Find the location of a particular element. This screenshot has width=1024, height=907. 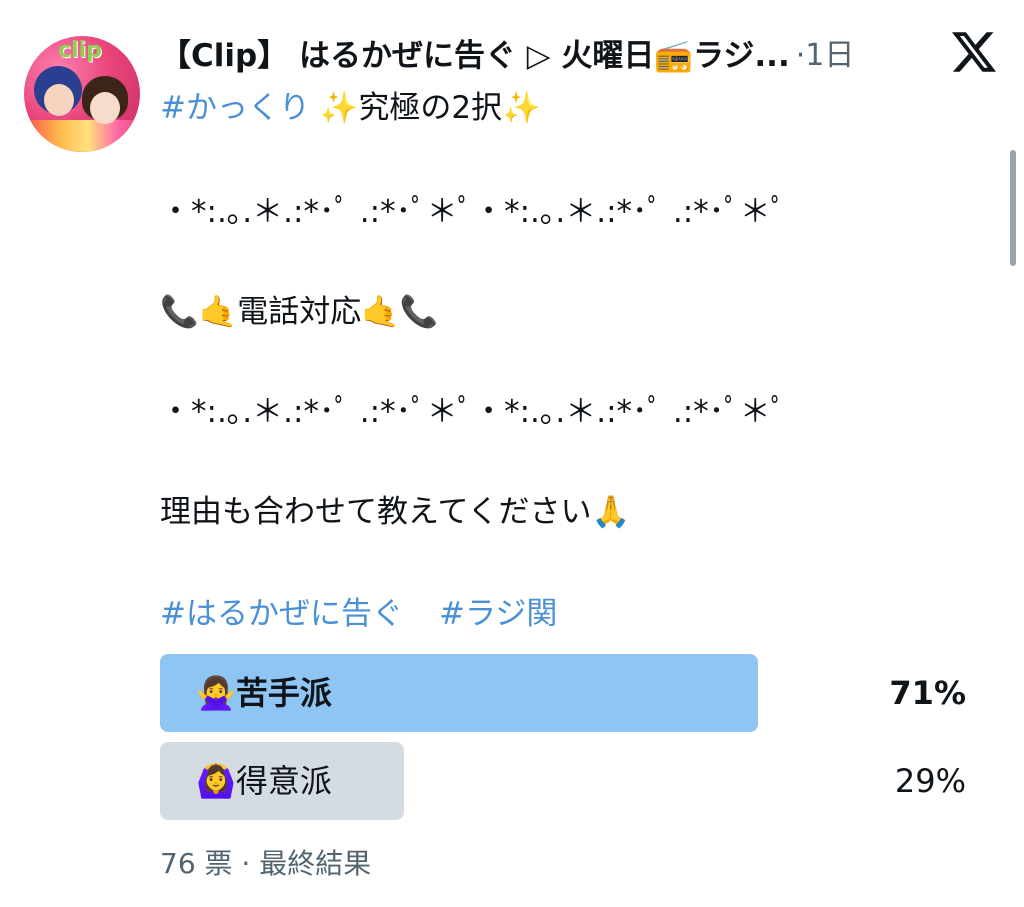

avatar: clip is located at coordinates (82, 94).